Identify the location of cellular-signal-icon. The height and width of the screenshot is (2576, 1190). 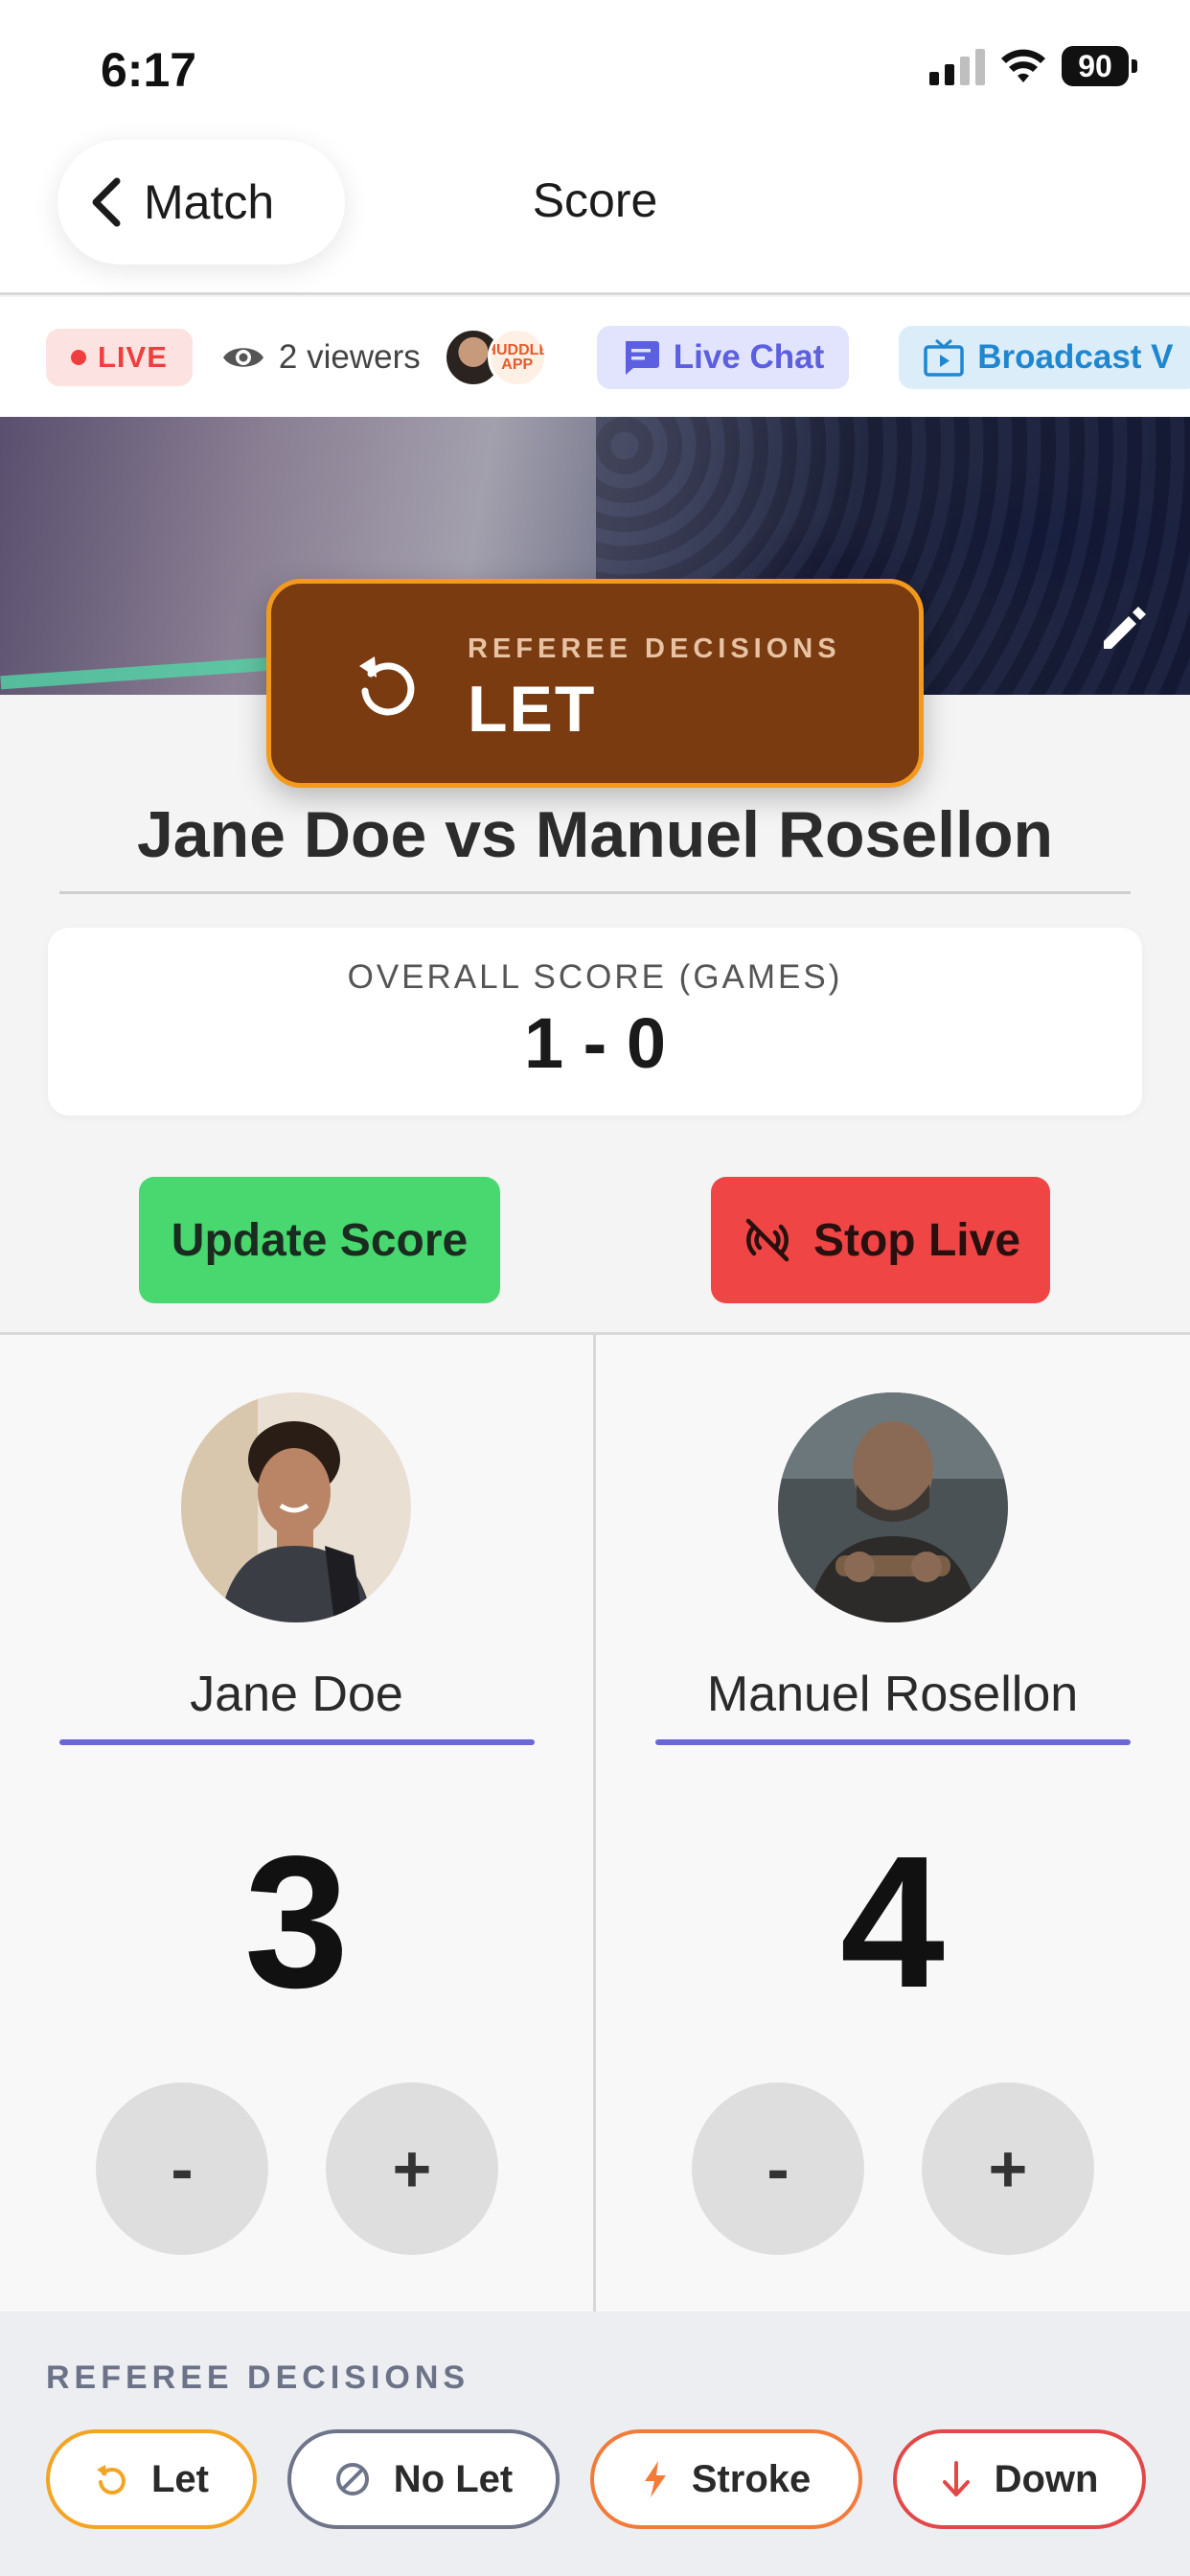
(957, 66).